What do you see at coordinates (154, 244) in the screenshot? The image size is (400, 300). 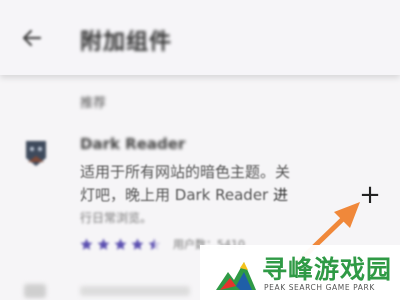 I see `star-half-icon` at bounding box center [154, 244].